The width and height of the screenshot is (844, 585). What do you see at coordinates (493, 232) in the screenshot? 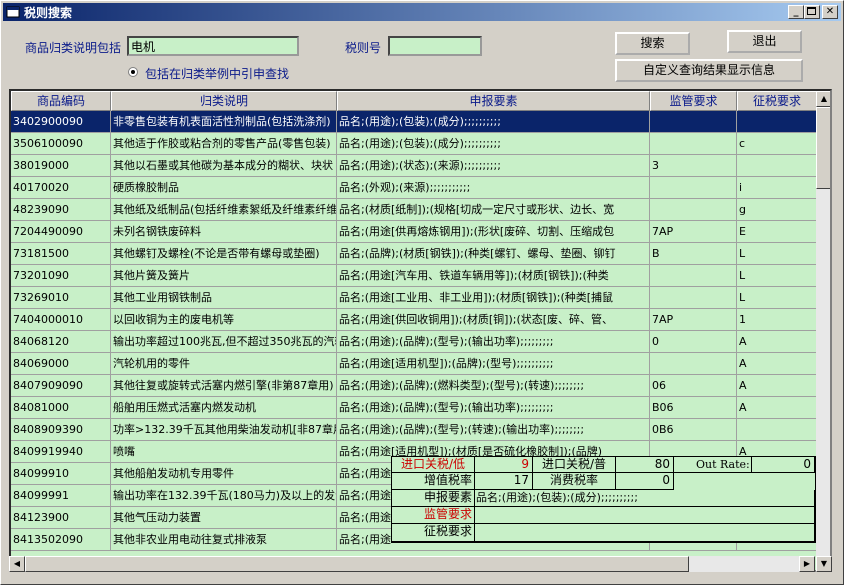
I see `cell-elements: 品名;(用途[供再熔炼钢用]);(形状[废碎、切割、压缩成包` at bounding box center [493, 232].